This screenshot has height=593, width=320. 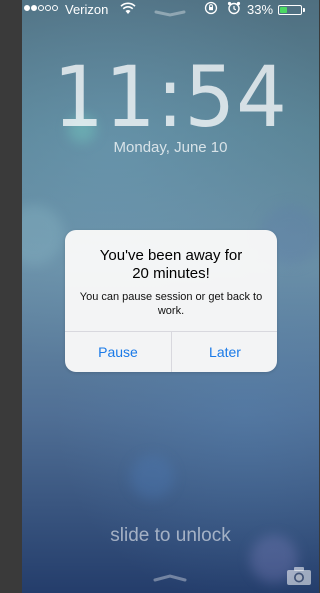 I want to click on battery-level, so click(x=283, y=10).